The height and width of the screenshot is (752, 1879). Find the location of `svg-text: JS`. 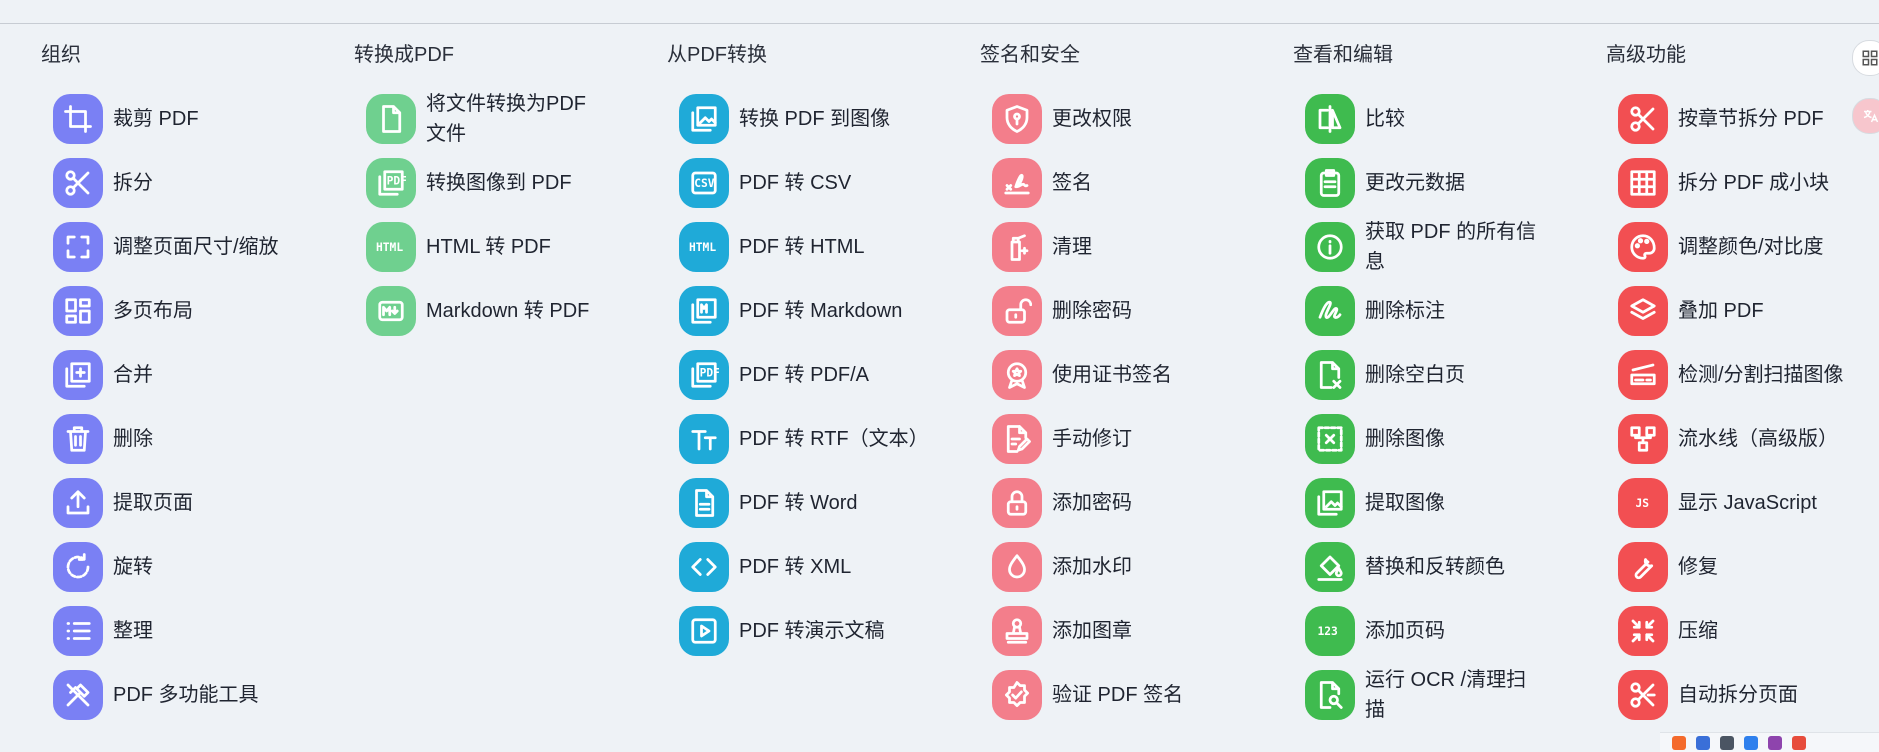

svg-text: JS is located at coordinates (1643, 503).